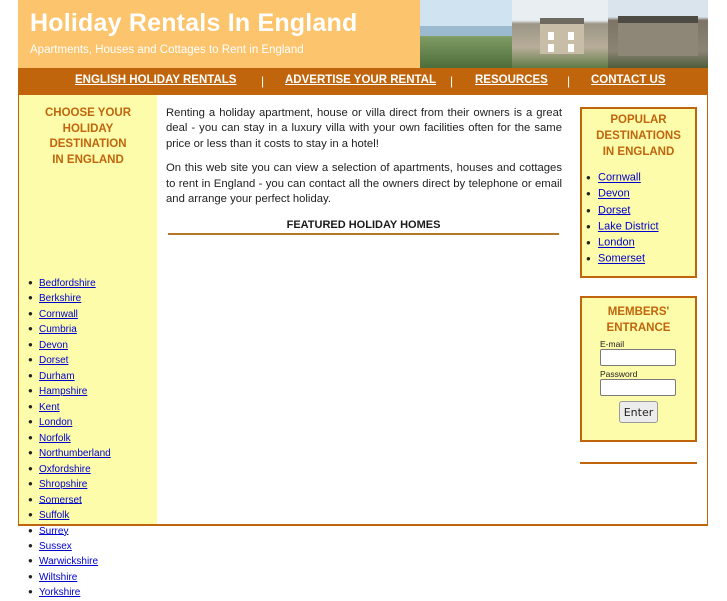  What do you see at coordinates (155, 80) in the screenshot?
I see `nav-english-holiday-rentals: ENGLISH HOLIDAY RENTALS` at bounding box center [155, 80].